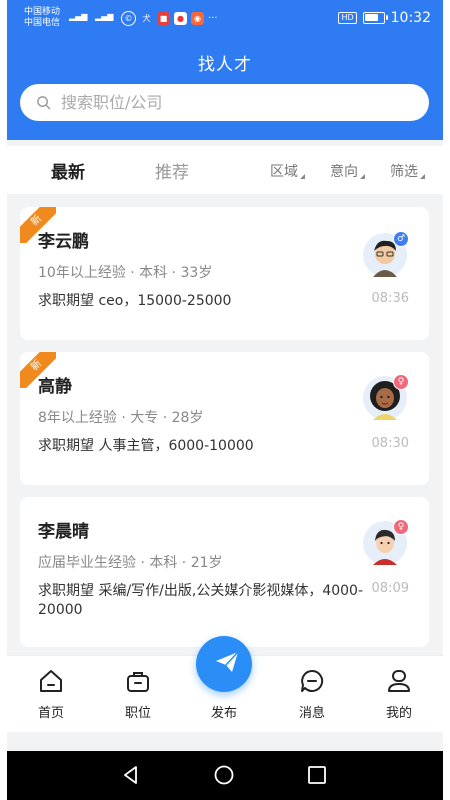 The image size is (450, 800). I want to click on dropdown-region-label: 区域, so click(284, 172).